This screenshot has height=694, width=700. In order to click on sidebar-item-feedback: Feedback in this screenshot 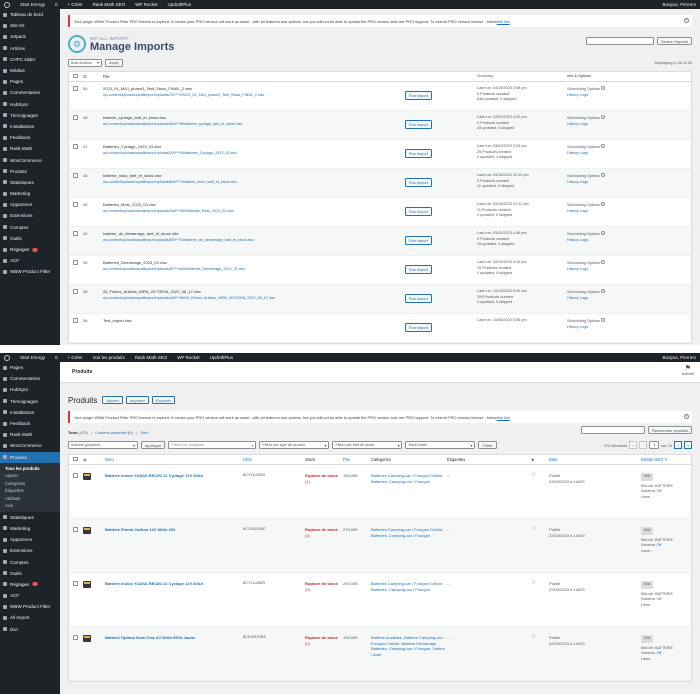, I will do `click(30, 137)`.